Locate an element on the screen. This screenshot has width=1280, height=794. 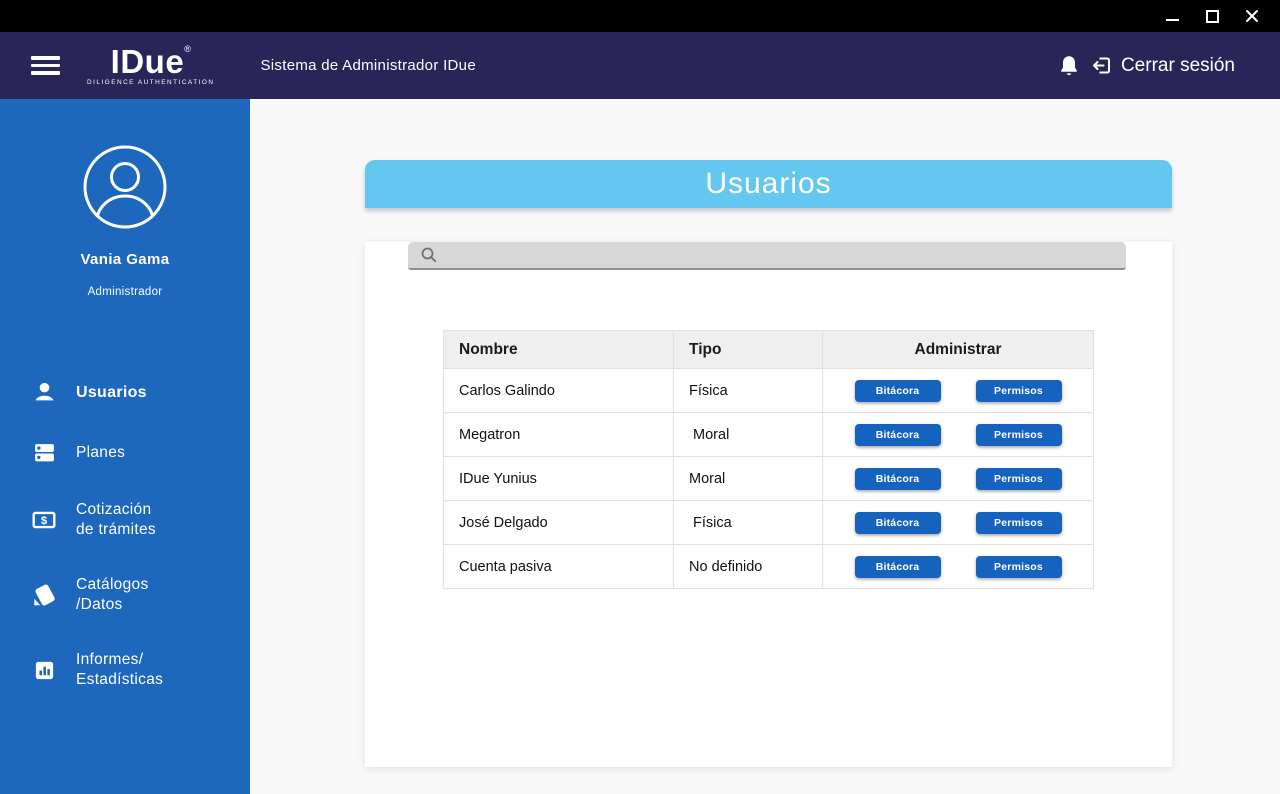
close-icon is located at coordinates (1252, 16).